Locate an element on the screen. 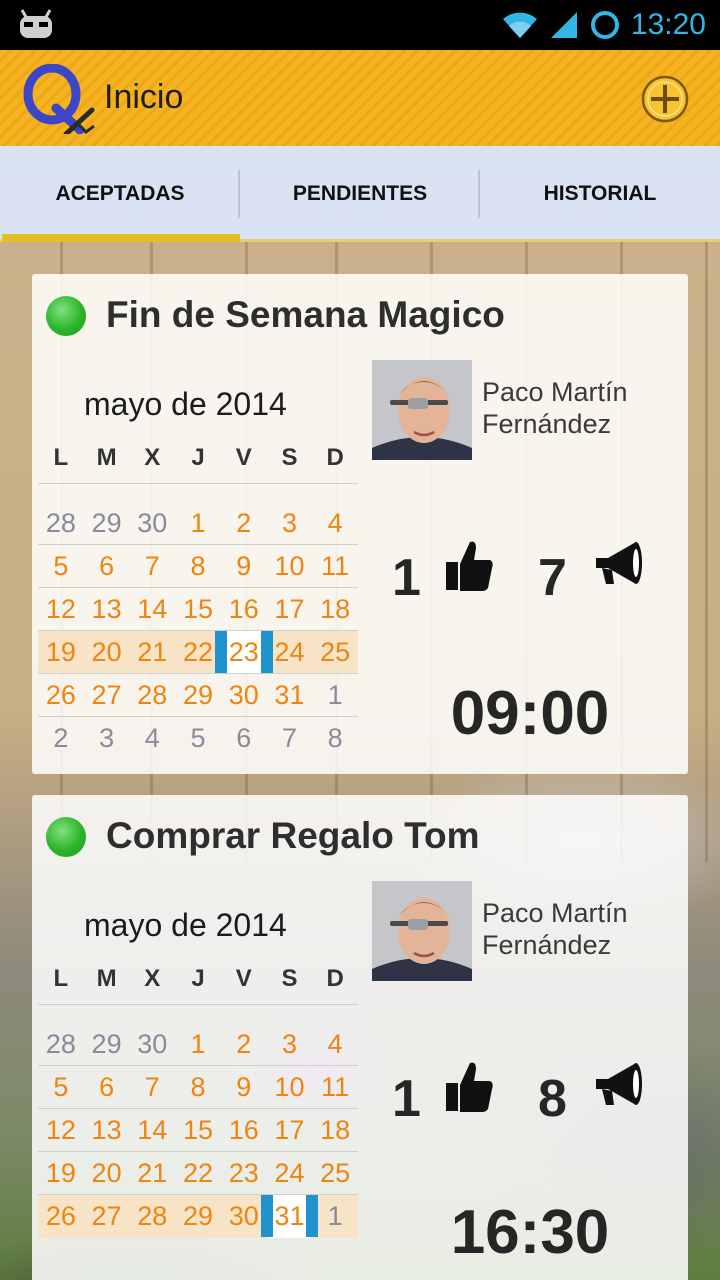 The width and height of the screenshot is (720, 1280). sync-ring-icon is located at coordinates (604, 25).